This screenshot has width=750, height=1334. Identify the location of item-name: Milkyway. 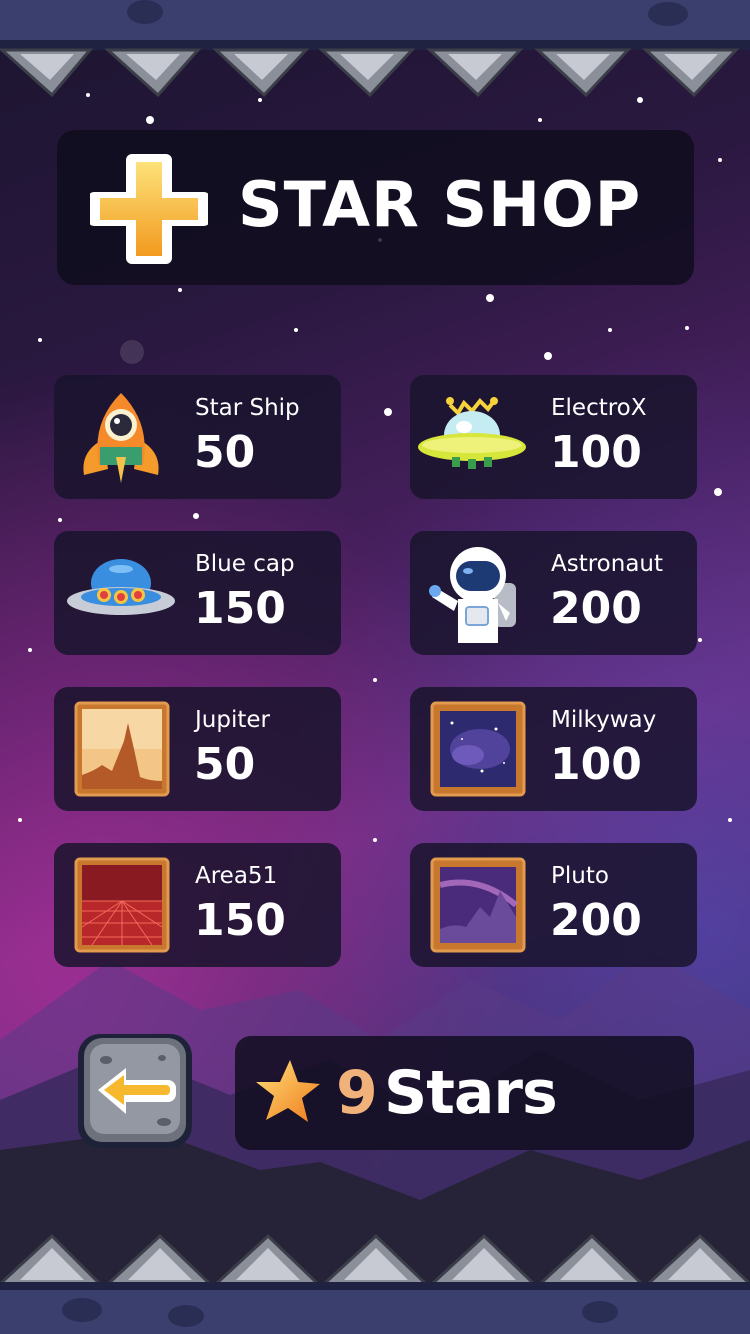
(604, 720).